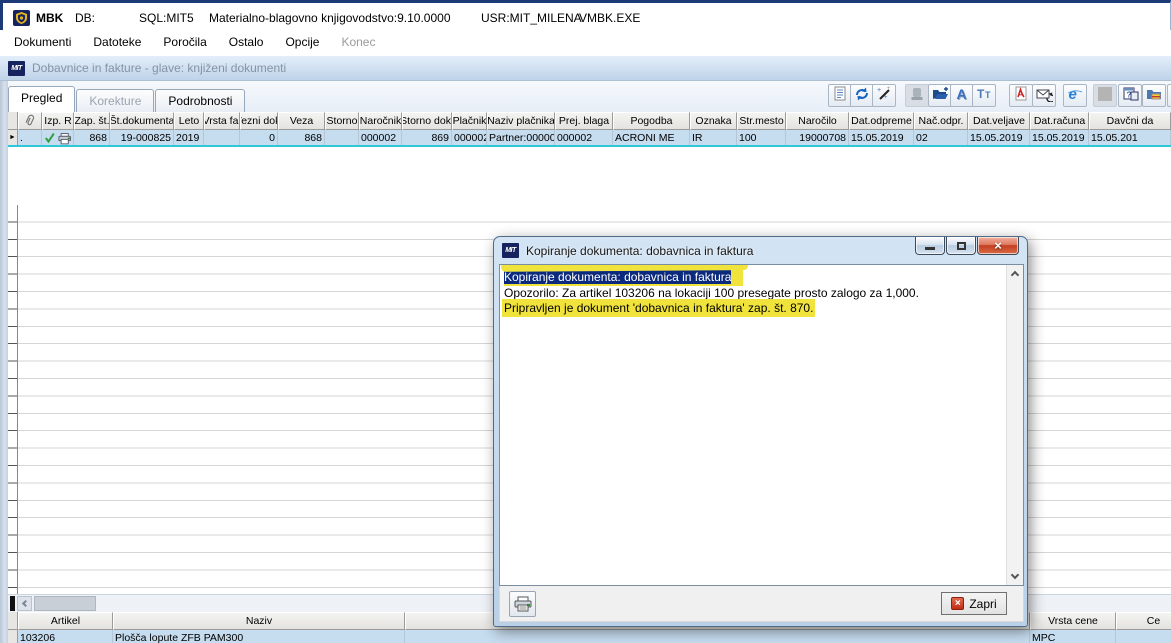  Describe the element at coordinates (189, 137) in the screenshot. I see `cell-Leto: 2019` at that location.